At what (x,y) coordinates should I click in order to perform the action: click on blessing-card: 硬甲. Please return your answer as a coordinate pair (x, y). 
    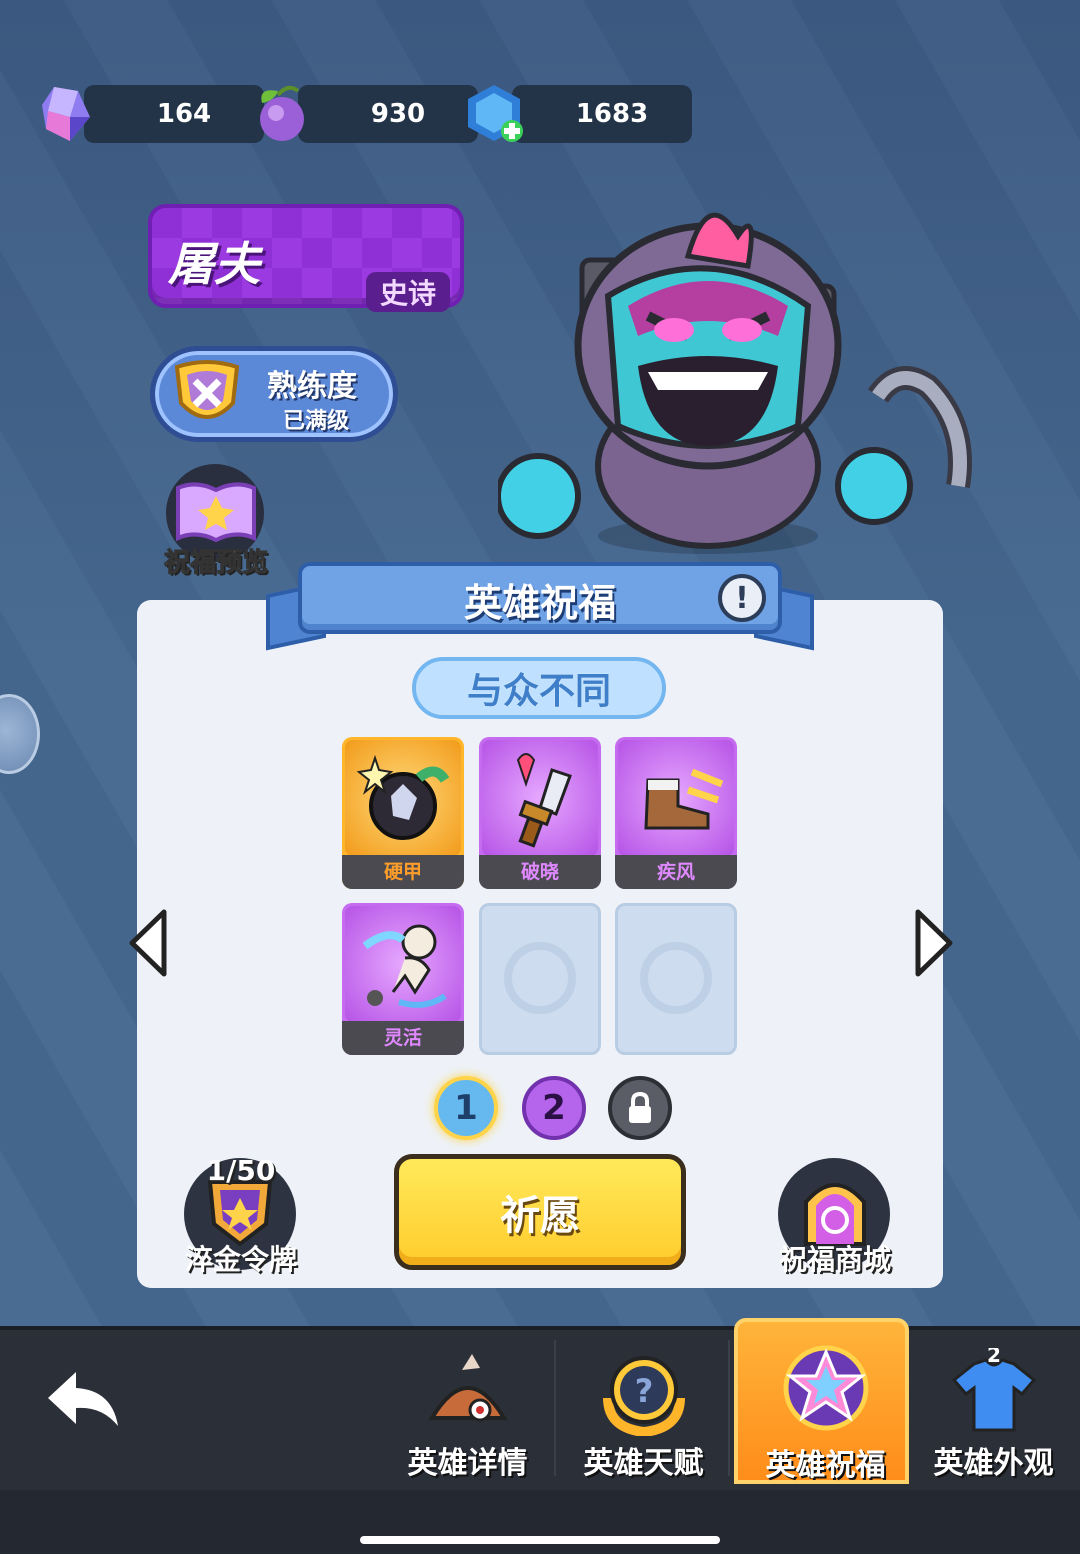
    Looking at the image, I should click on (403, 813).